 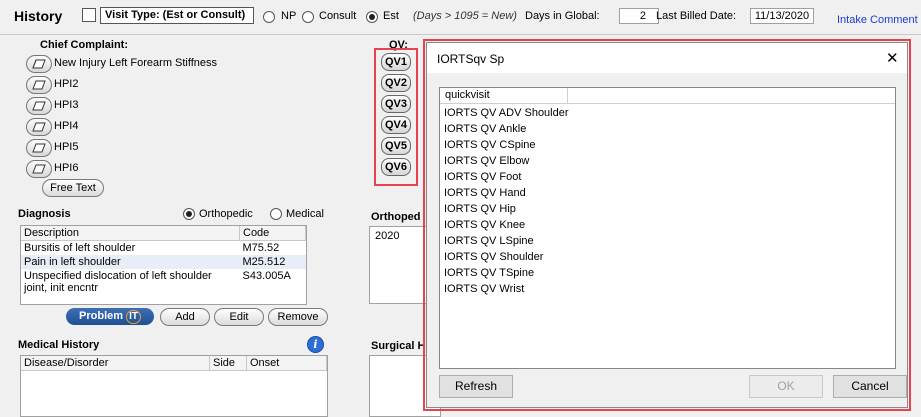 I want to click on days-in-global-label: Days in Global:, so click(x=562, y=16).